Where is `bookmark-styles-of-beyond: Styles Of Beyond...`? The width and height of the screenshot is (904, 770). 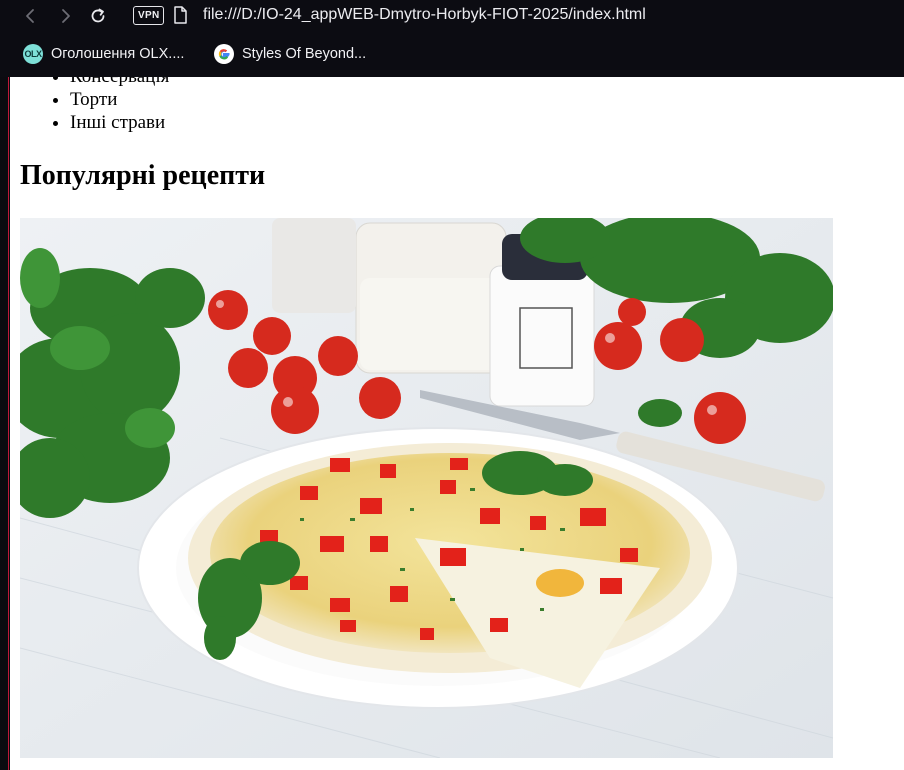 bookmark-styles-of-beyond: Styles Of Beyond... is located at coordinates (290, 54).